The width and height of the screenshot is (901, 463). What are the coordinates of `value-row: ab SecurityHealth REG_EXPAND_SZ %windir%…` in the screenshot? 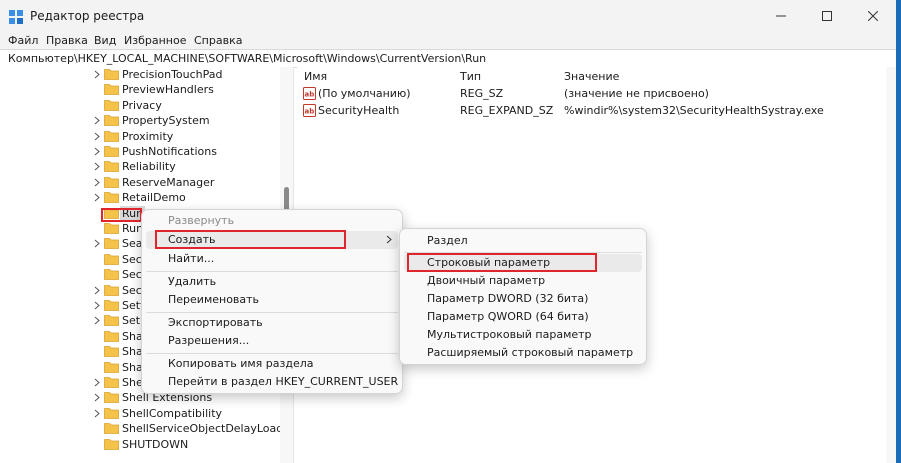 It's located at (596, 111).